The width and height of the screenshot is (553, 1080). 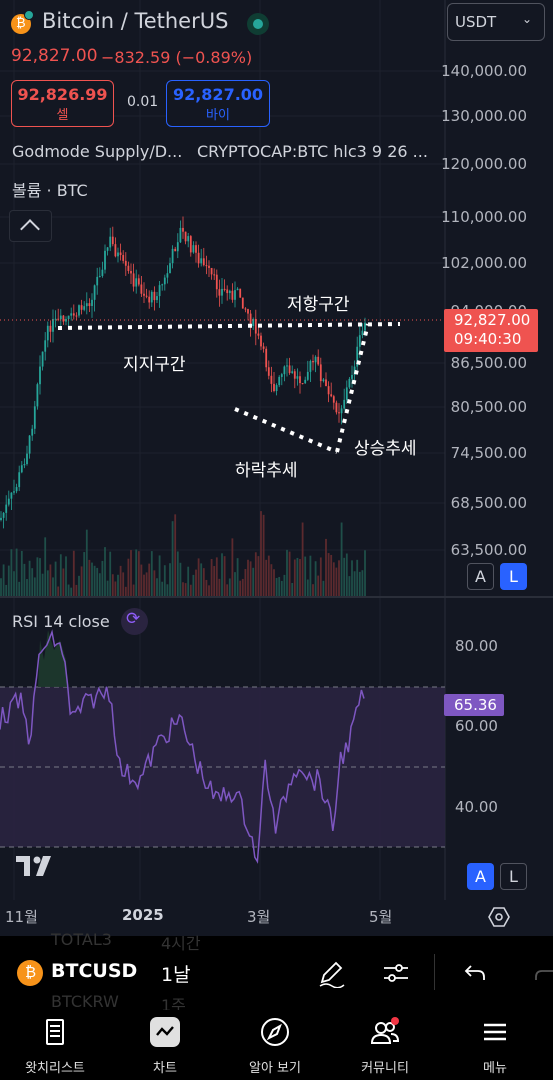 I want to click on annotation-downtrend: 하락추세, so click(x=266, y=468).